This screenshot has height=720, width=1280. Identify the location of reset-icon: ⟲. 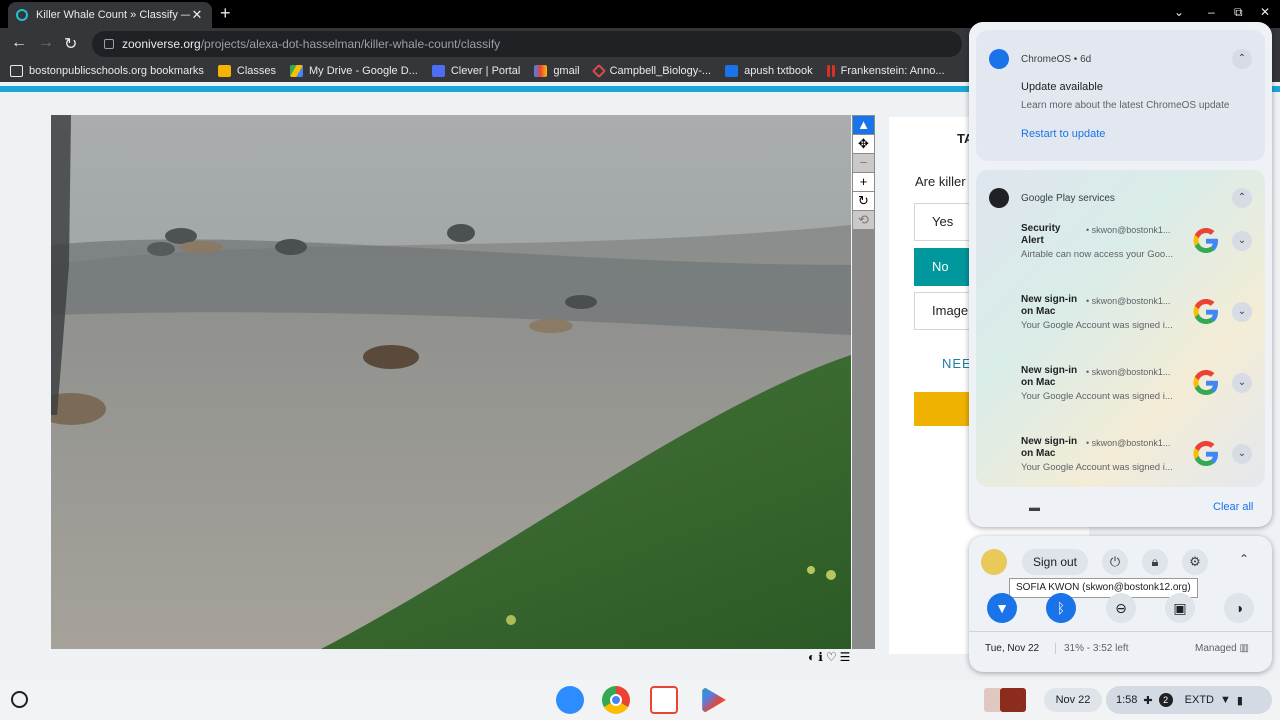
(863, 220).